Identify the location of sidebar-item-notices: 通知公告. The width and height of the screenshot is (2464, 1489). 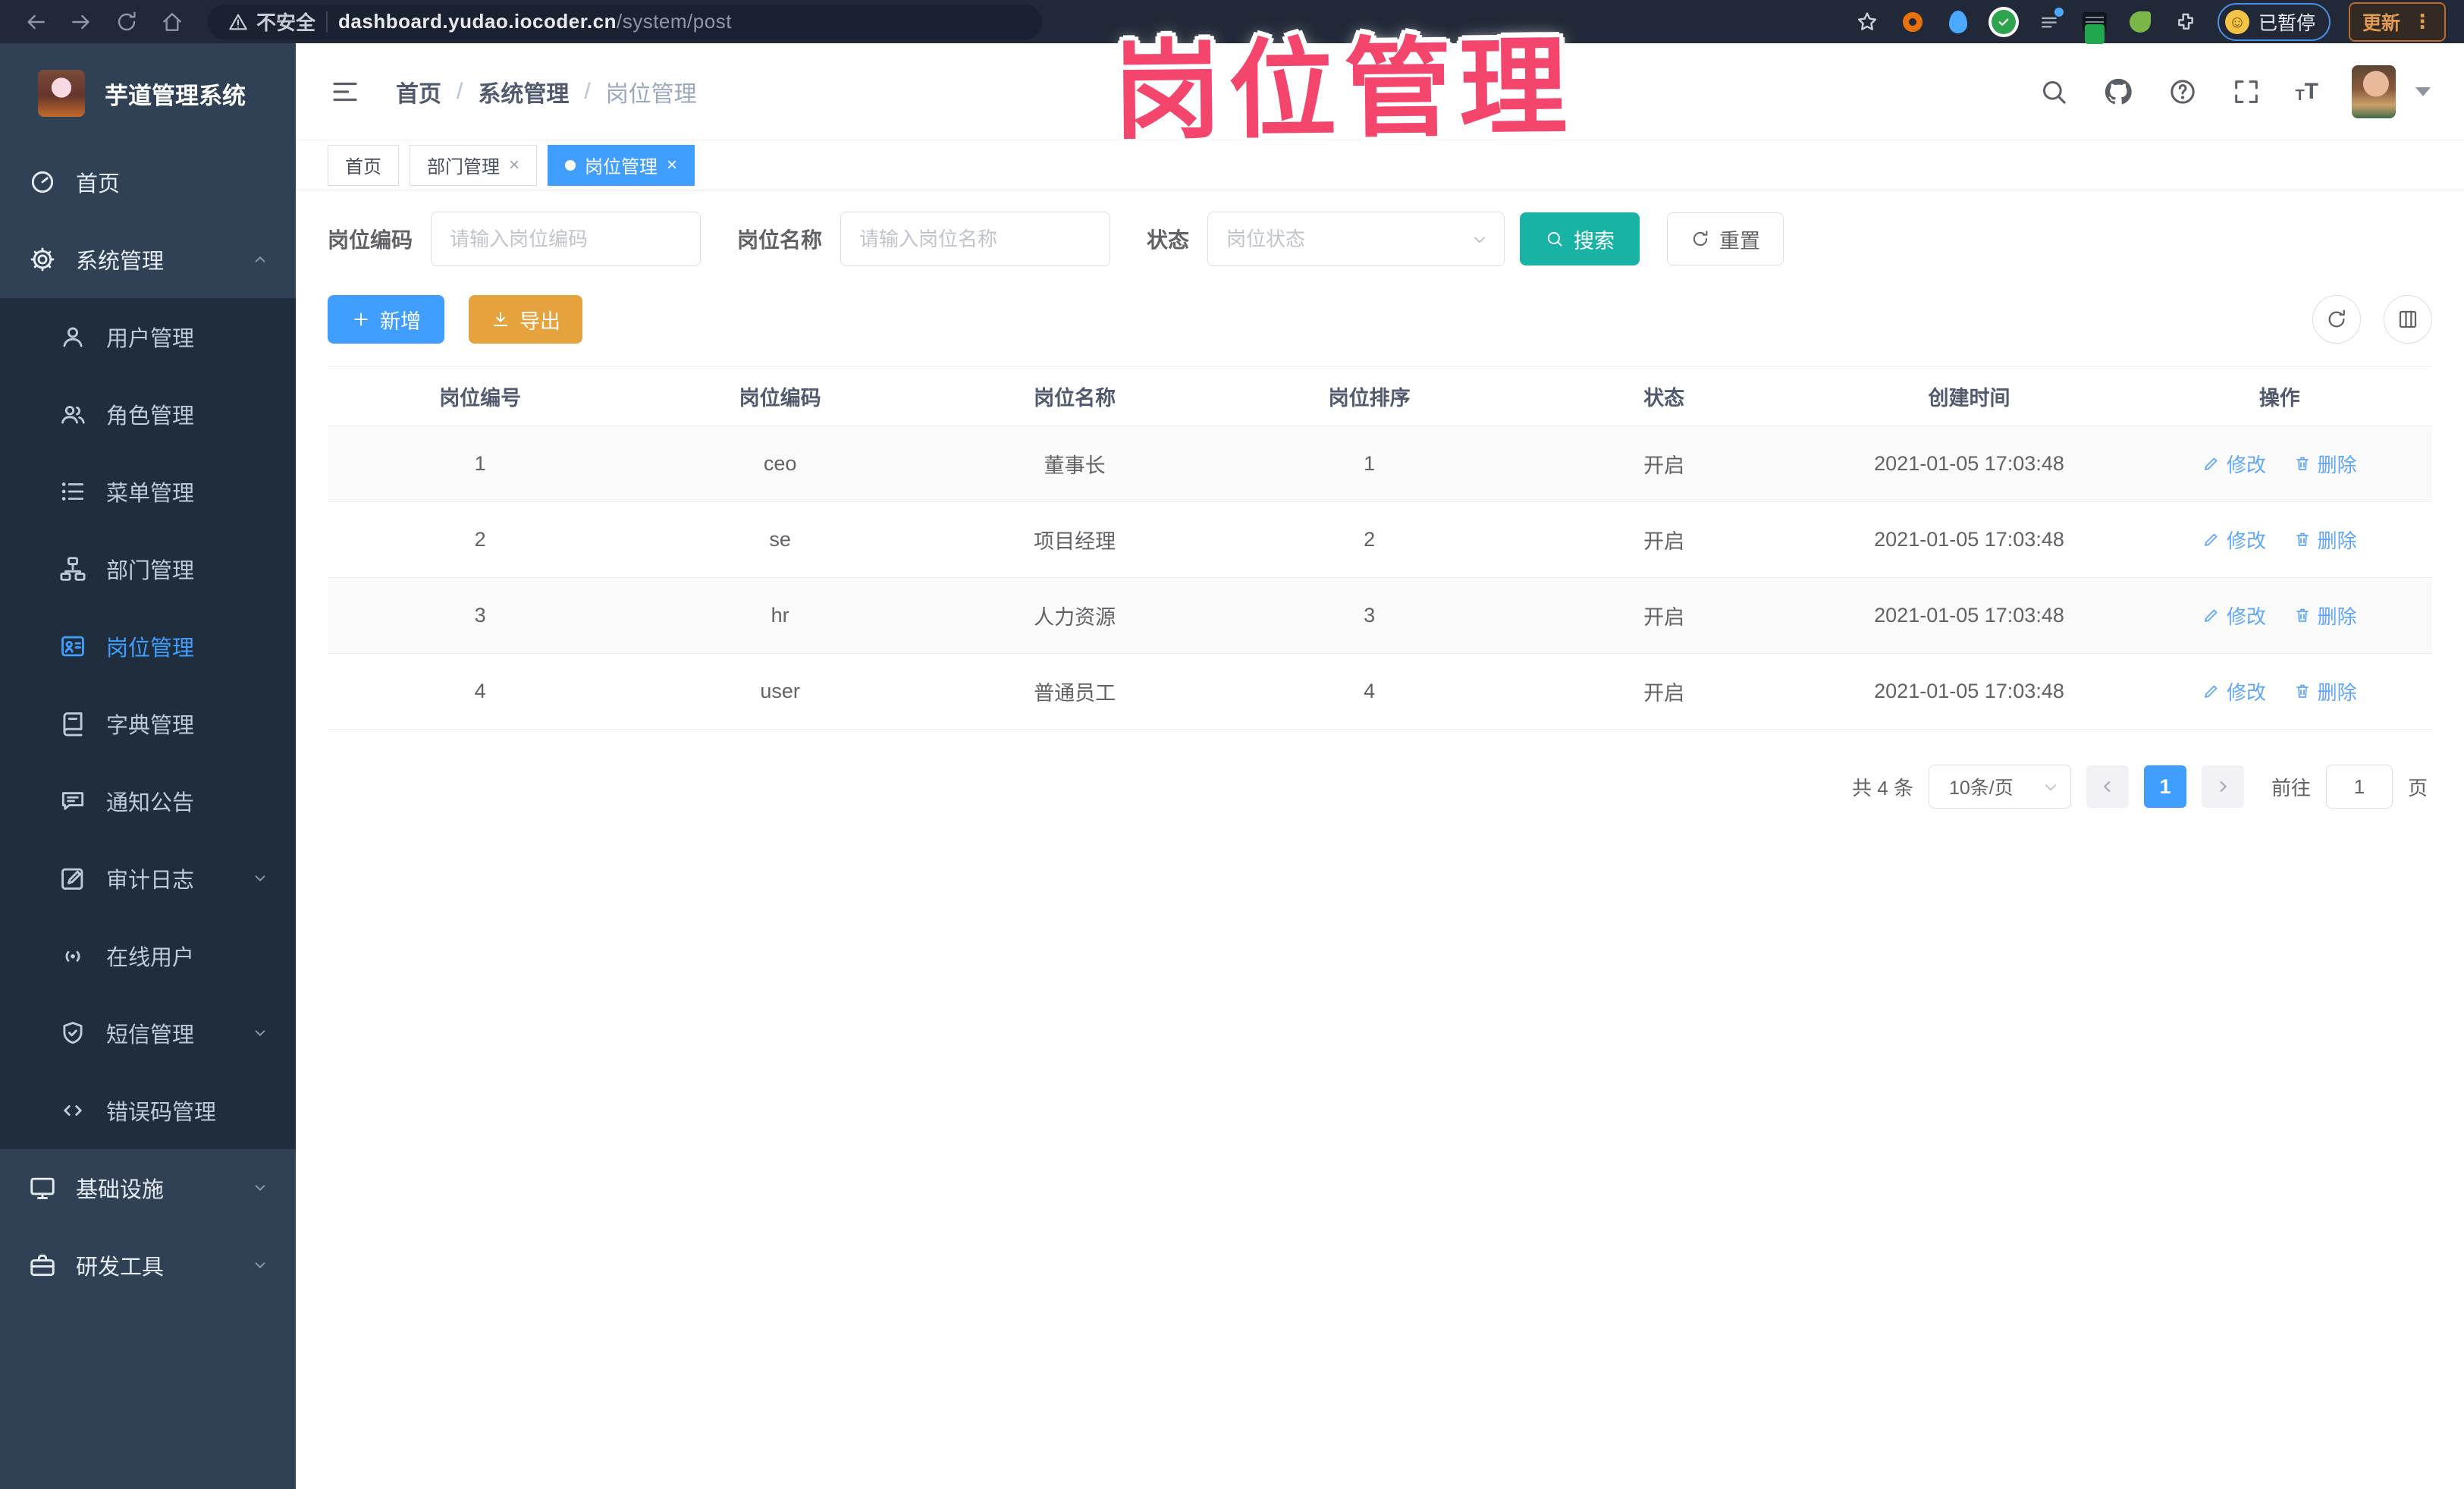
(148, 801).